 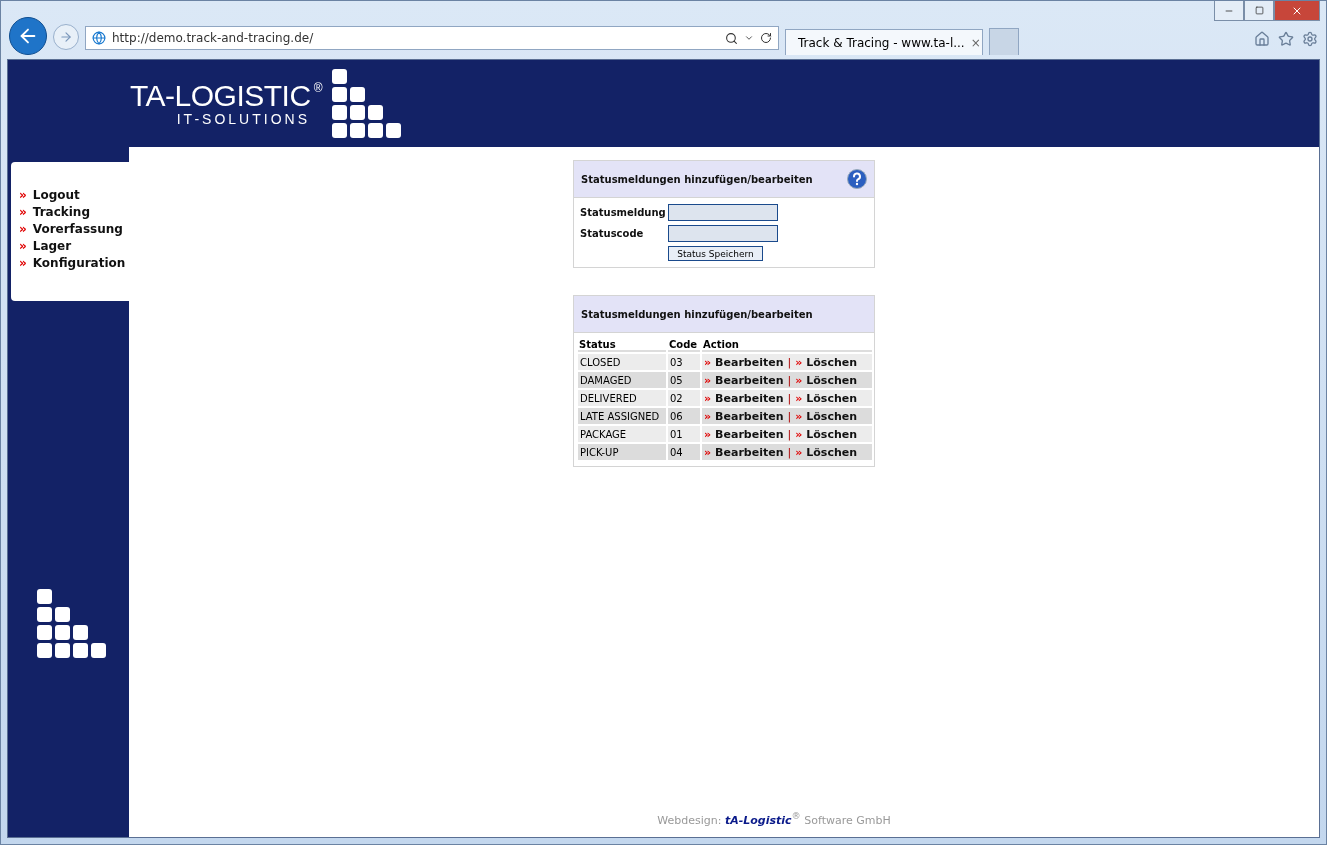 I want to click on forward-button, so click(x=66, y=37).